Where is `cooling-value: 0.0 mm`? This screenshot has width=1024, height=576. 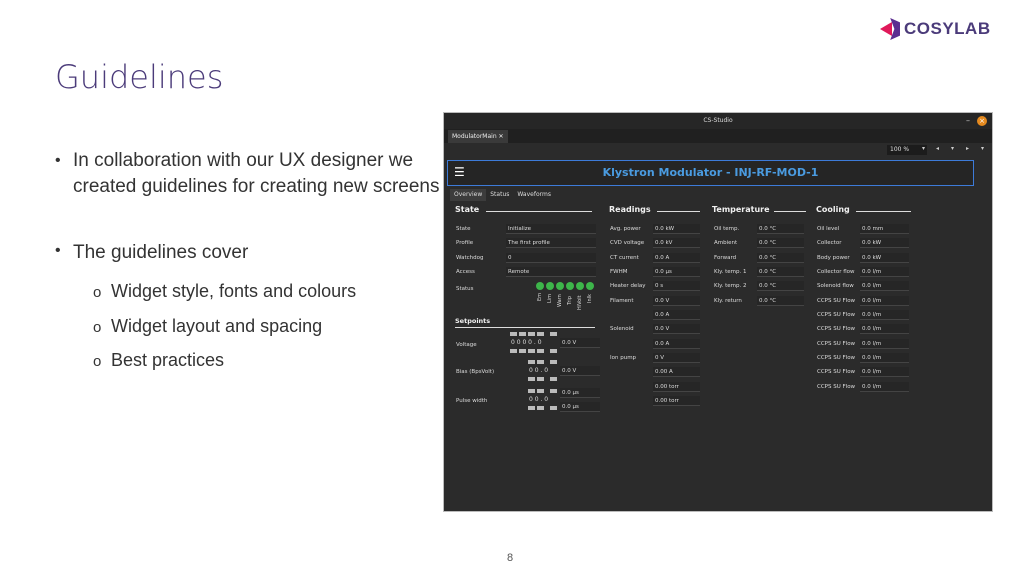 cooling-value: 0.0 mm is located at coordinates (884, 229).